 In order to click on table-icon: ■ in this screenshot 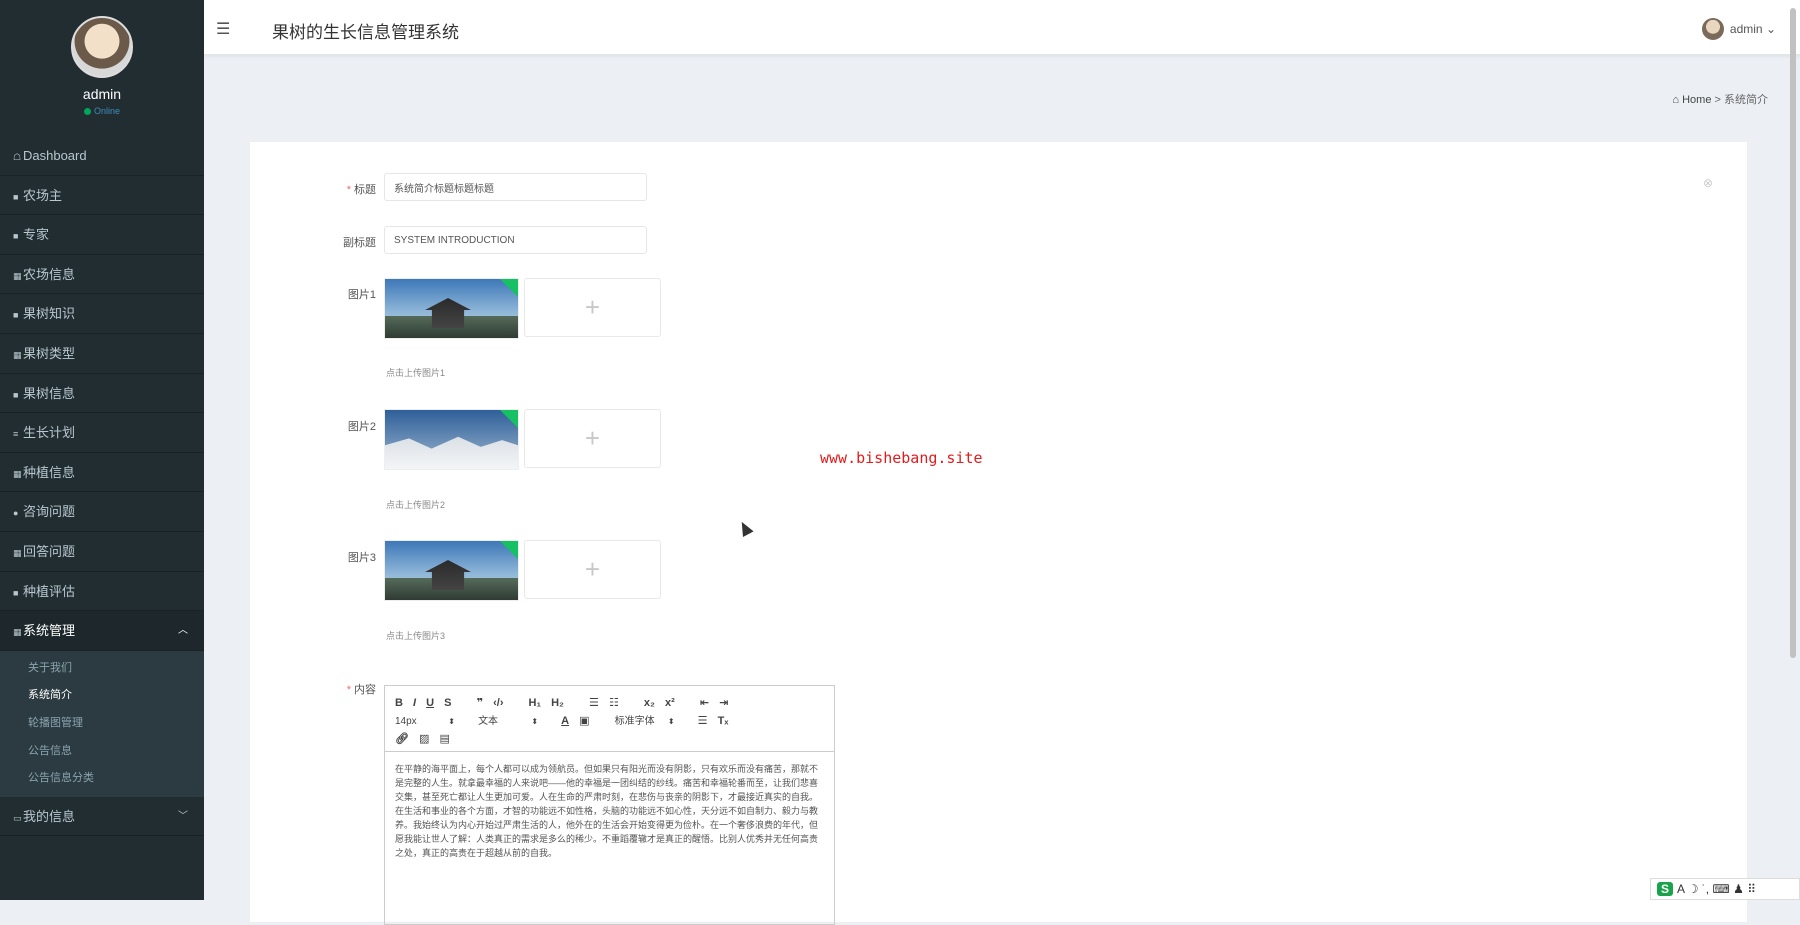, I will do `click(16, 592)`.